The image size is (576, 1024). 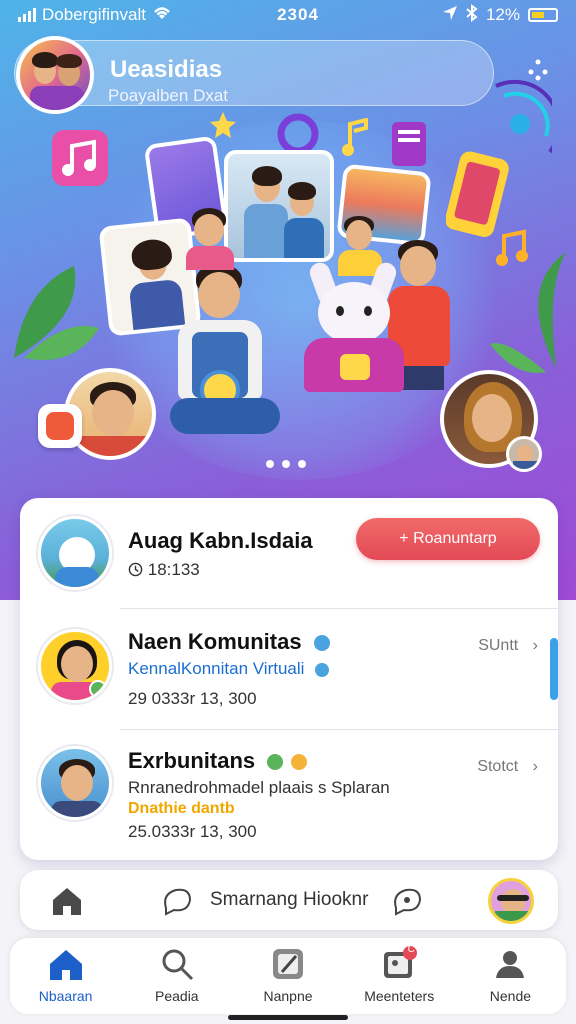 I want to click on group-photo, so click(x=279, y=206).